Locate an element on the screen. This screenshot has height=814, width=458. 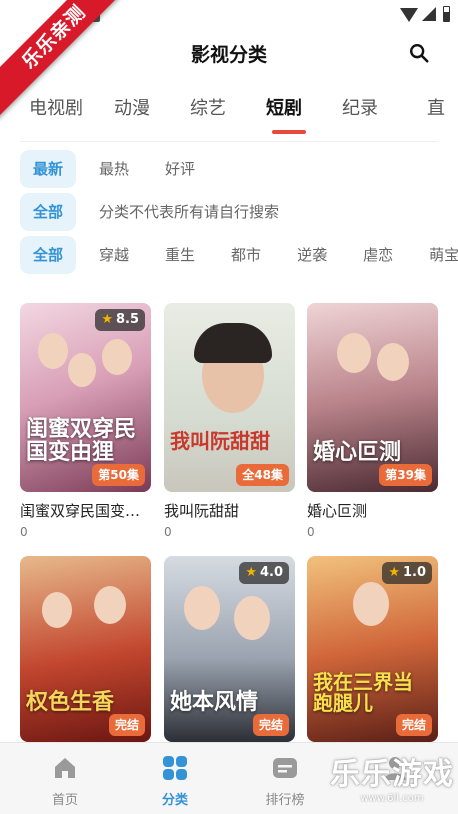
genre-chip-all: 全部 is located at coordinates (48, 255).